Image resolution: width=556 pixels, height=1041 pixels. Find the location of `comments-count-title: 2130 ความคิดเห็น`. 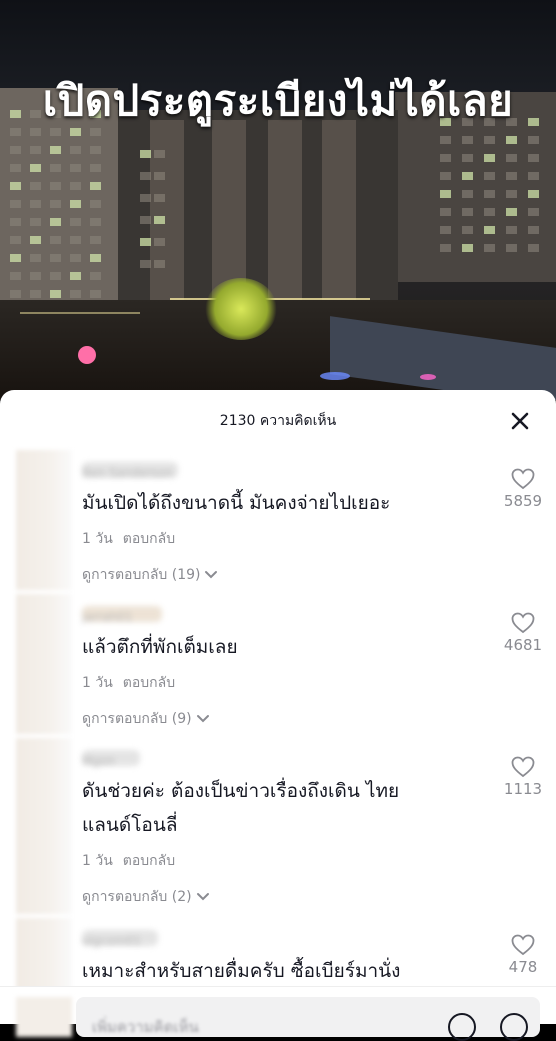

comments-count-title: 2130 ความคิดเห็น is located at coordinates (278, 421).